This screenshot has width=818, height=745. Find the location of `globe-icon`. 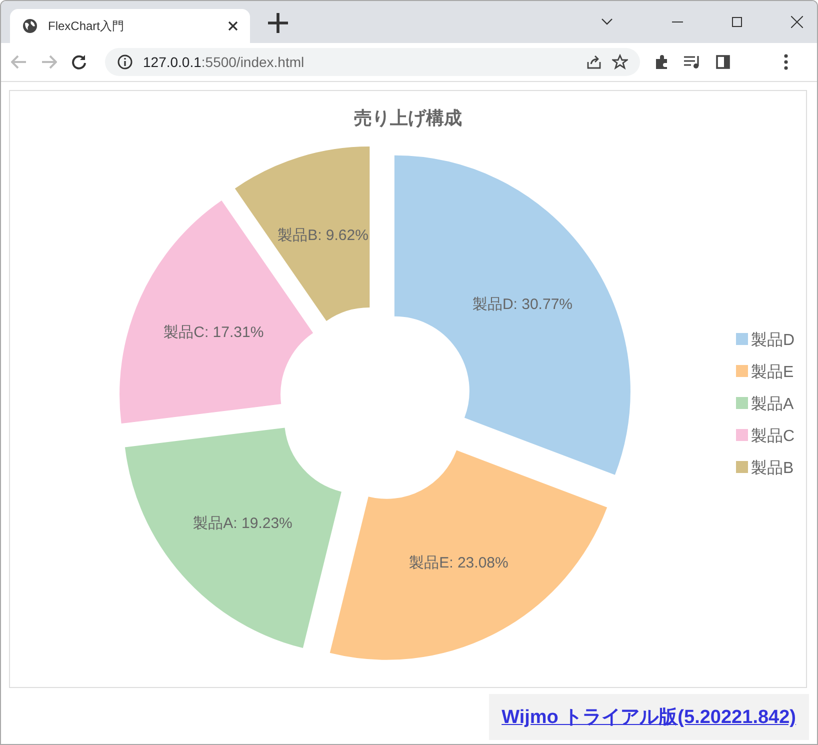

globe-icon is located at coordinates (30, 26).